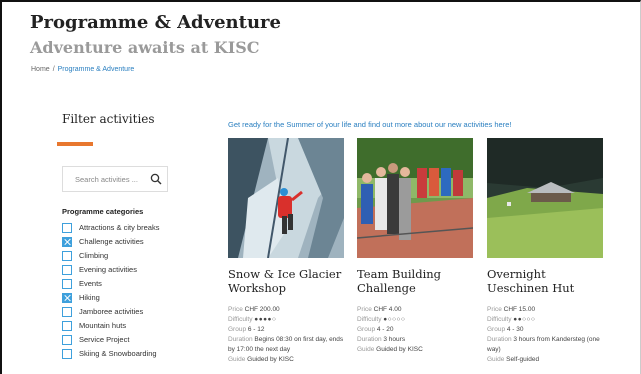 The image size is (641, 374). I want to click on category-label: Challenge activities, so click(111, 241).